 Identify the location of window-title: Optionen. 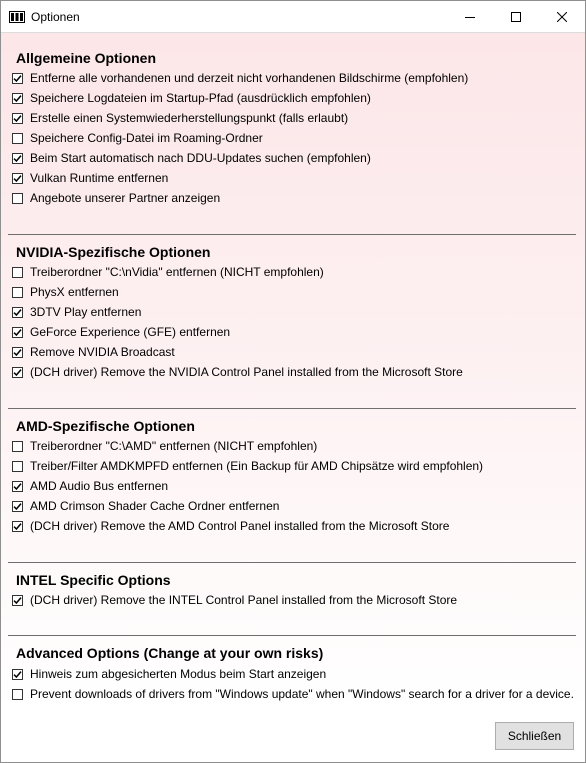
(55, 16).